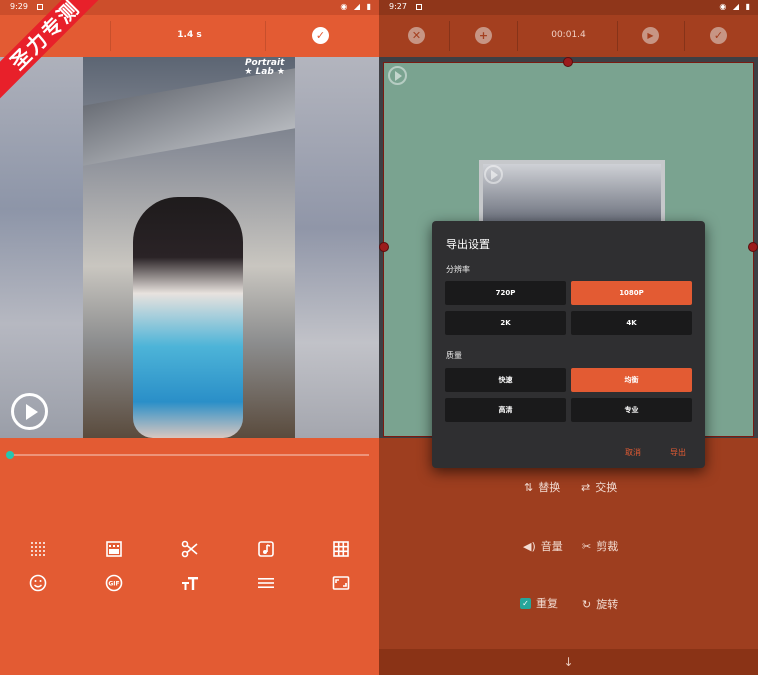 The width and height of the screenshot is (758, 675). I want to click on top-toolbar: ✕ + 00:01.4 ▶ ✓, so click(568, 36).